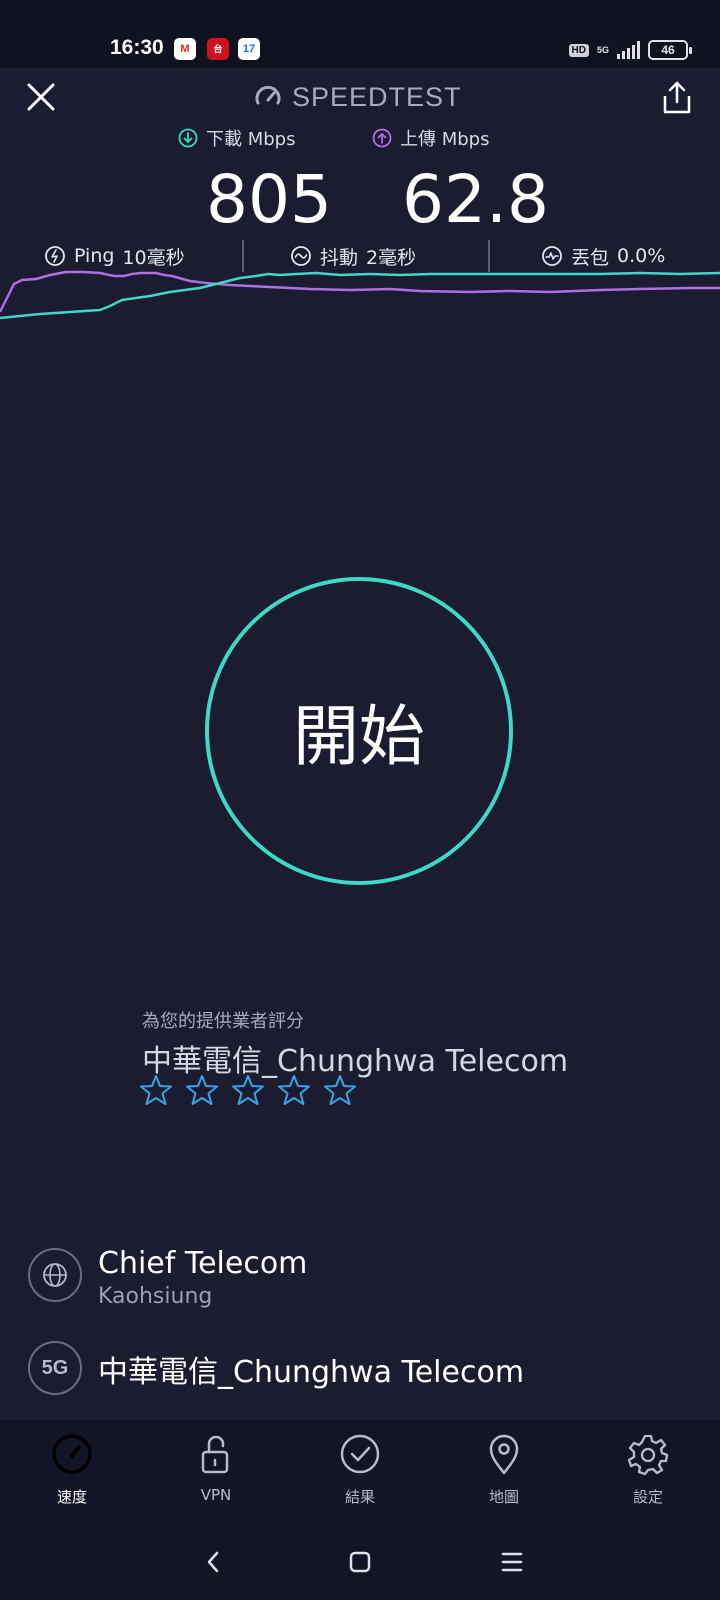 This screenshot has width=720, height=1600. I want to click on nav-label-results: 結果, so click(359, 1497).